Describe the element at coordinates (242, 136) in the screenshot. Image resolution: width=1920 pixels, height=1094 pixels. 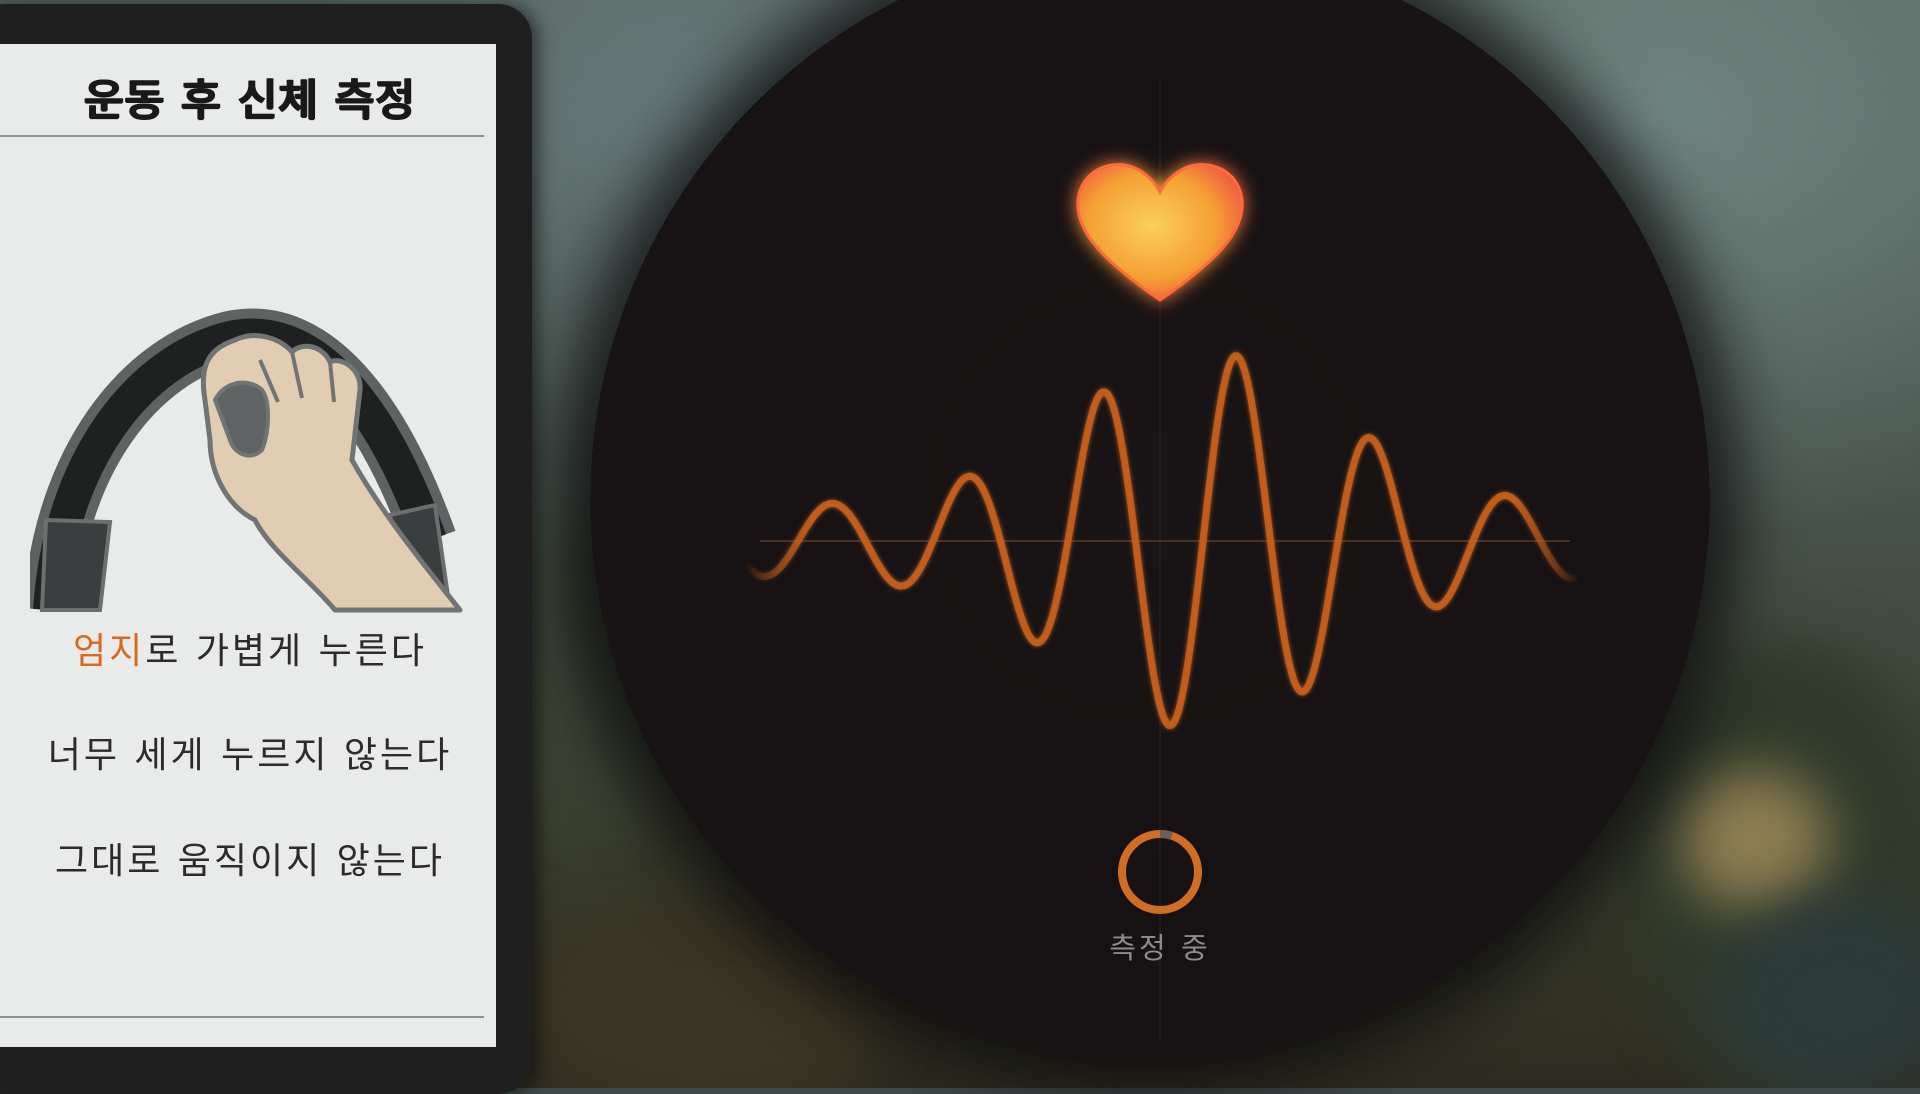
I see `title-divider` at that location.